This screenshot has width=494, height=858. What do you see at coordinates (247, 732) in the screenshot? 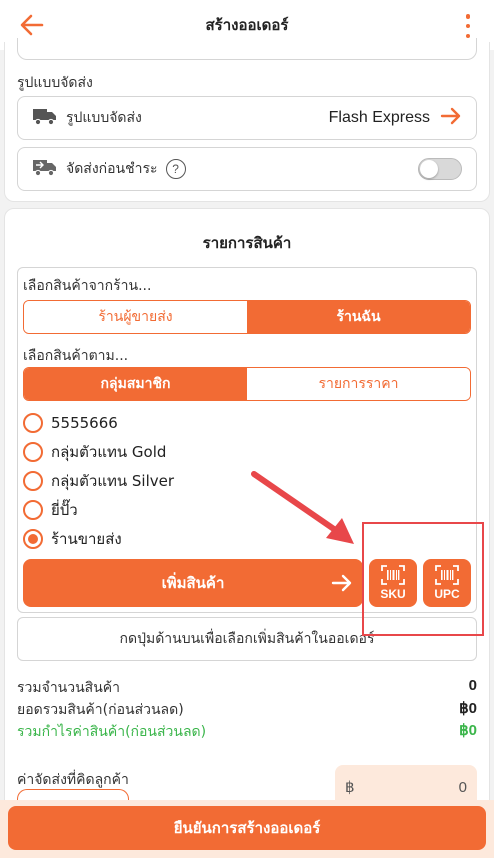
I see `profit-row: รวมกำไรค่าสินค้า(ก่อนส่วนลด) ฿0` at bounding box center [247, 732].